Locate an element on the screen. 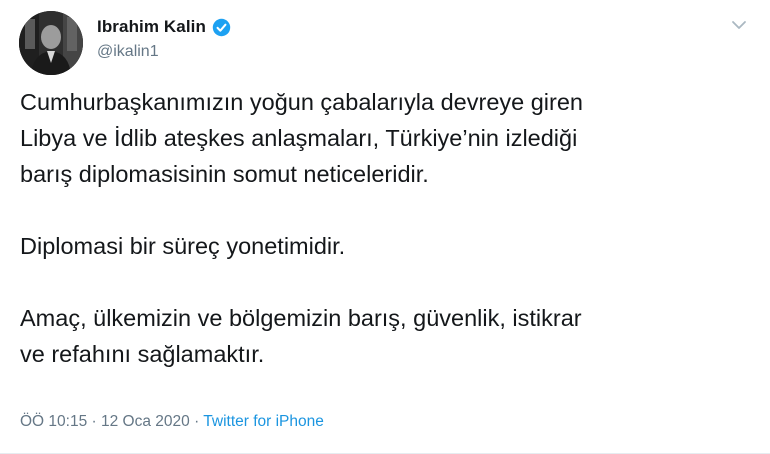  avatar is located at coordinates (51, 43).